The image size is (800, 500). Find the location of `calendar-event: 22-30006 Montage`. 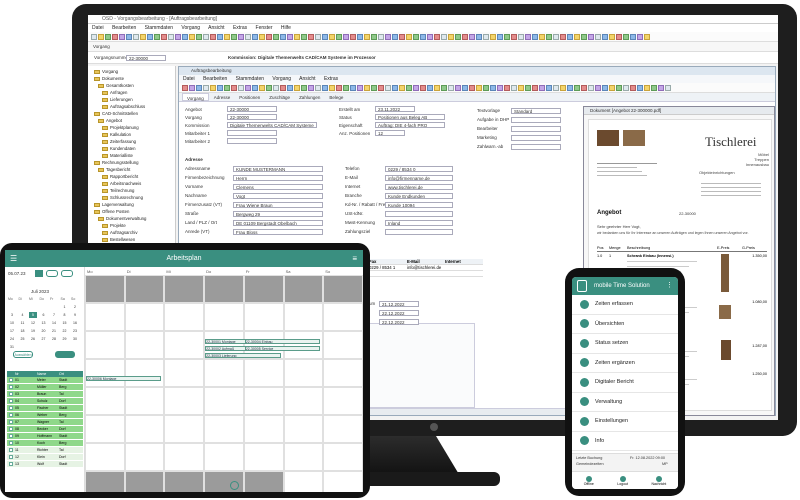

calendar-event: 22-30006 Montage is located at coordinates (124, 378).